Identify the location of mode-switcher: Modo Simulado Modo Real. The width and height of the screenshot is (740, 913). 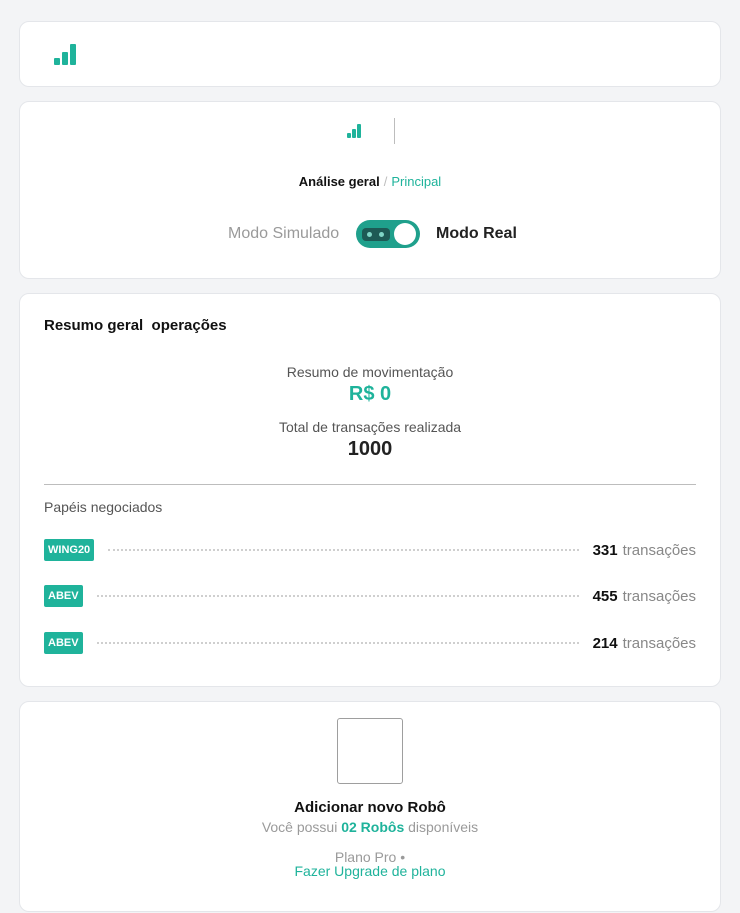
(370, 235).